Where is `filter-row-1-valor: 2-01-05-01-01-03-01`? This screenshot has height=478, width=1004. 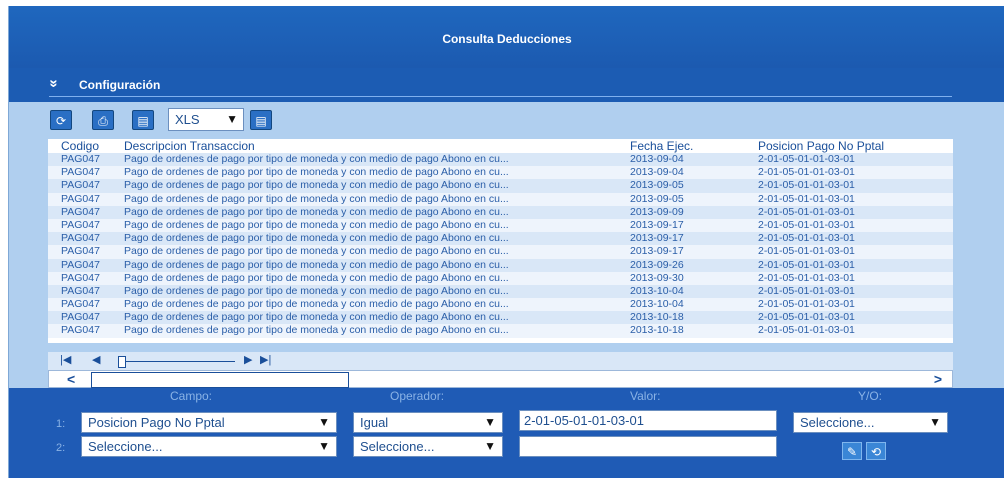 filter-row-1-valor: 2-01-05-01-01-03-01 is located at coordinates (648, 420).